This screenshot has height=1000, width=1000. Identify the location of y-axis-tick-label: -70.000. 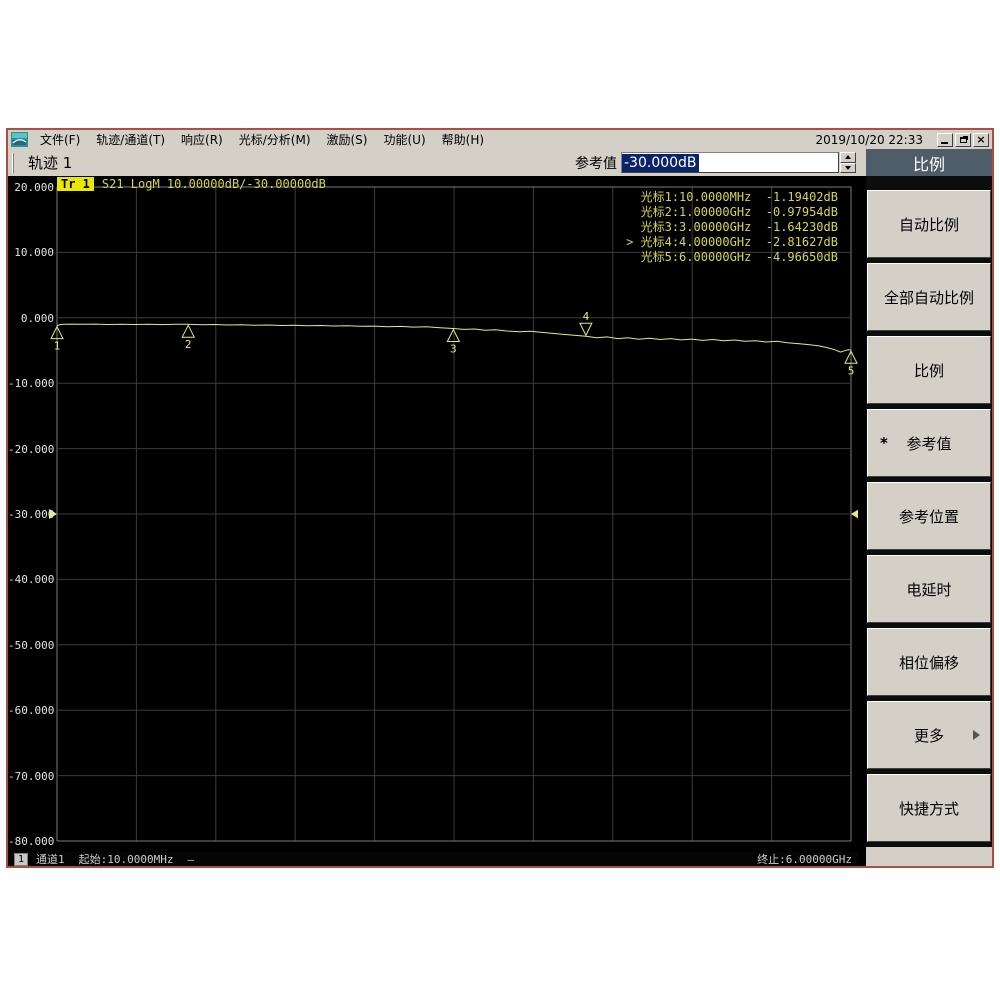
(31, 776).